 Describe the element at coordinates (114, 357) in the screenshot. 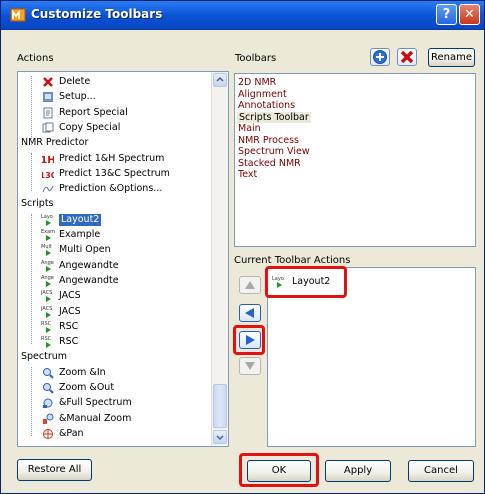

I see `actions-list-item: Spectrum` at that location.